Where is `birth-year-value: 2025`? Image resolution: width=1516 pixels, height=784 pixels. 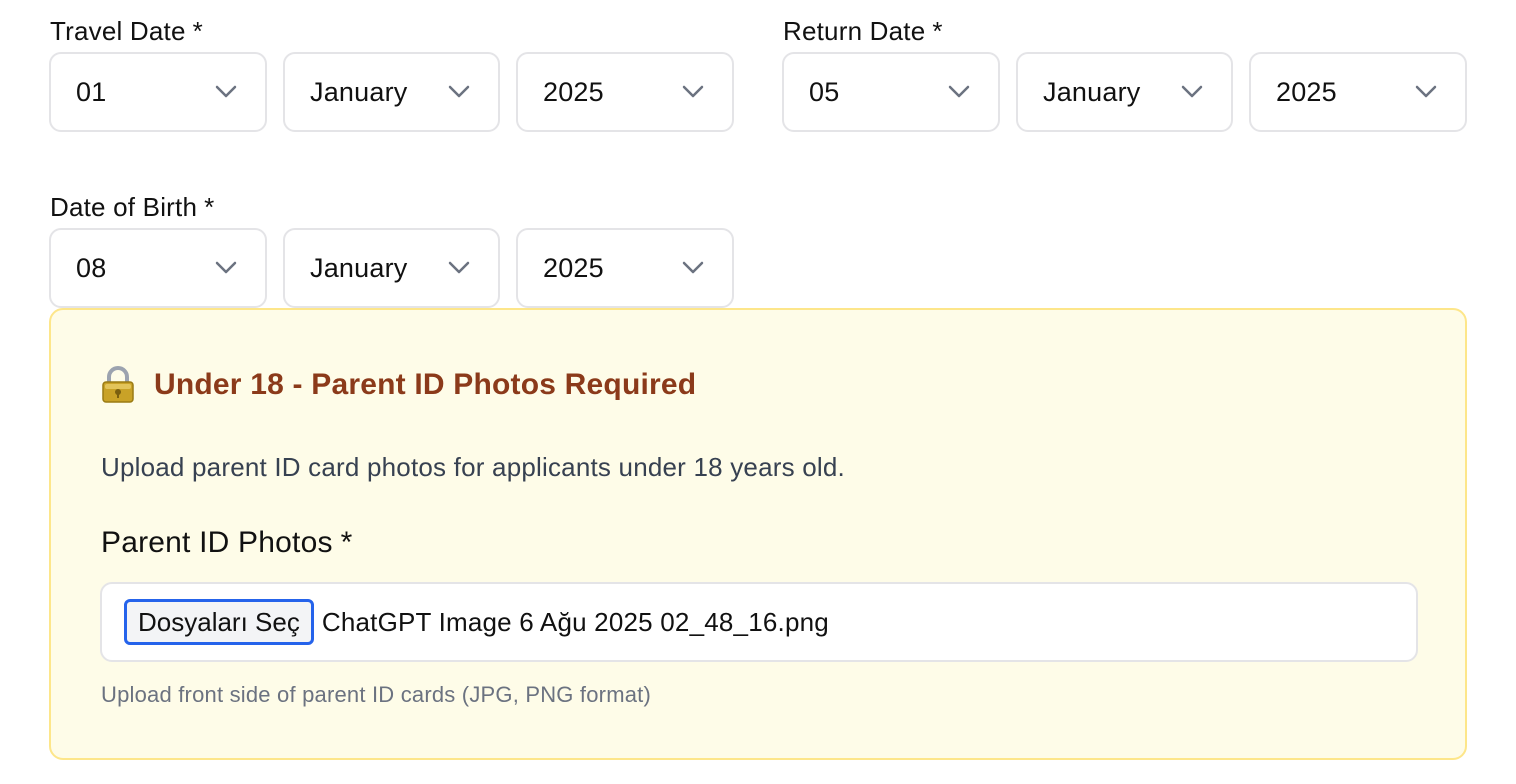
birth-year-value: 2025 is located at coordinates (573, 267).